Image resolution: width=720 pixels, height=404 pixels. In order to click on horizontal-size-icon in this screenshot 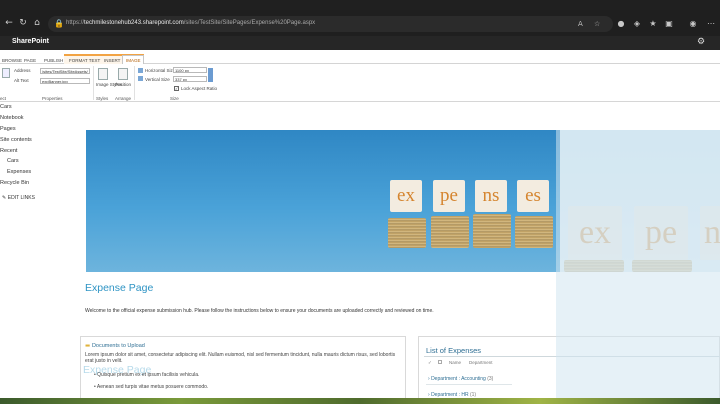, I will do `click(140, 70)`.